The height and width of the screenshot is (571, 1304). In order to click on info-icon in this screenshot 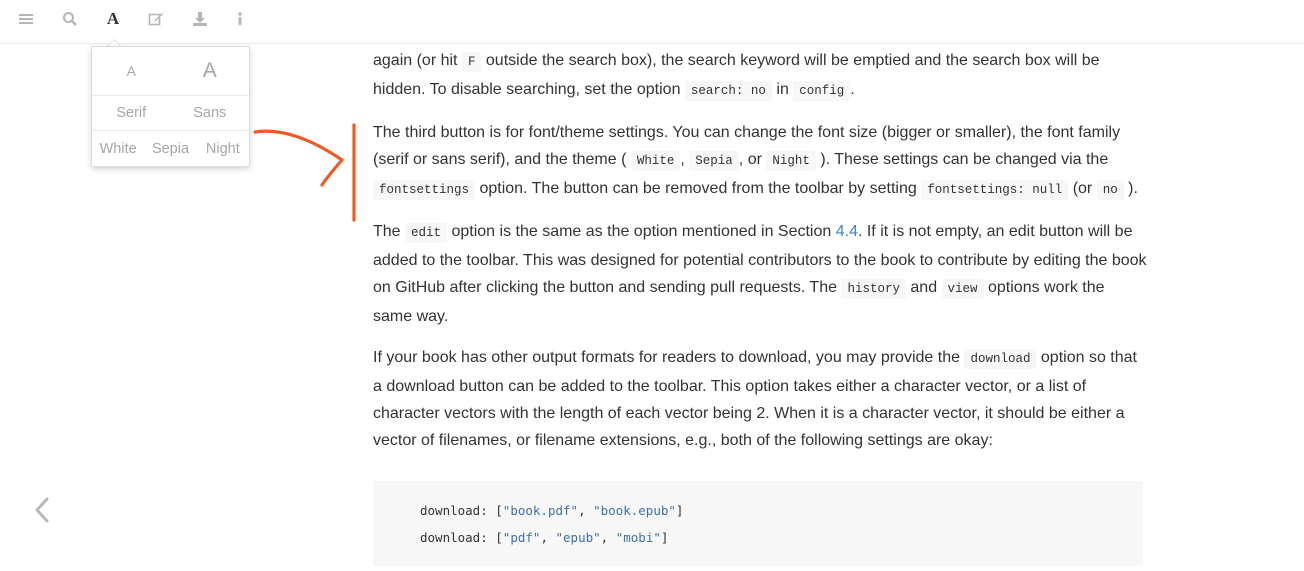, I will do `click(240, 19)`.